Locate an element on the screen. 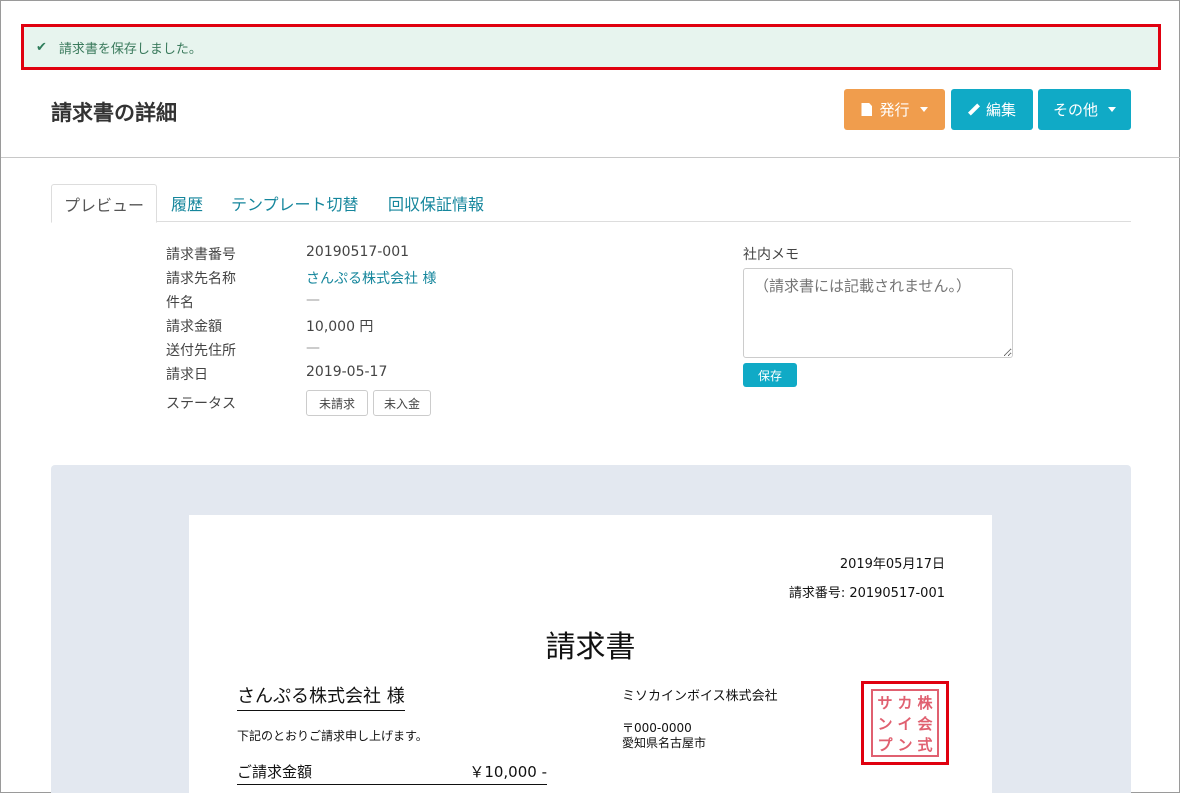 The width and height of the screenshot is (1180, 793). client-name-link: さんぷる株式会社 様 is located at coordinates (371, 278).